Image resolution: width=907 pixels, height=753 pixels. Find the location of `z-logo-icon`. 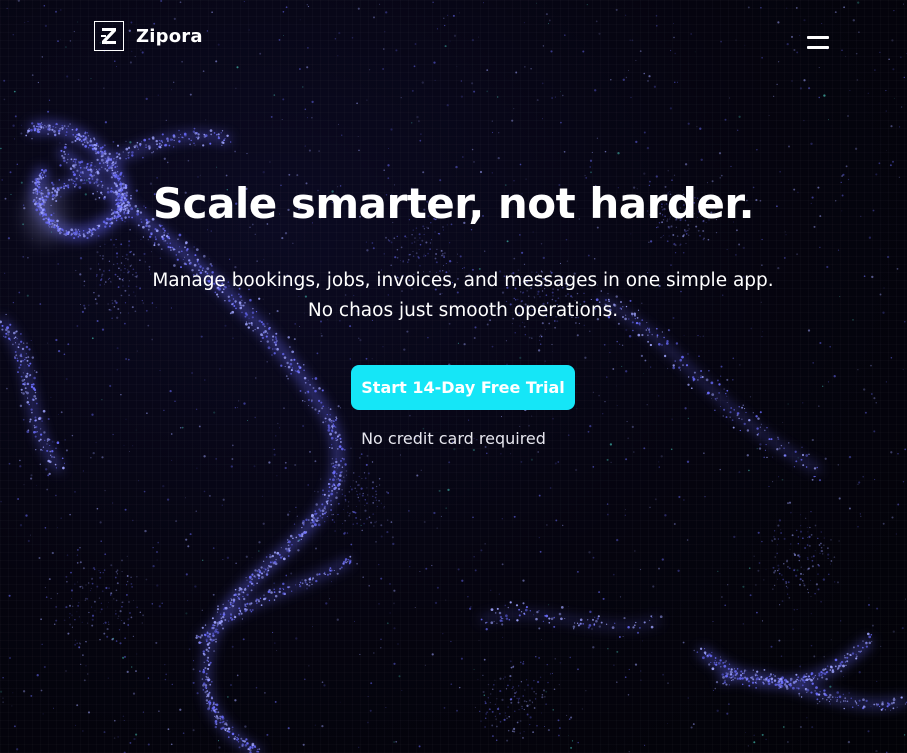

z-logo-icon is located at coordinates (109, 36).